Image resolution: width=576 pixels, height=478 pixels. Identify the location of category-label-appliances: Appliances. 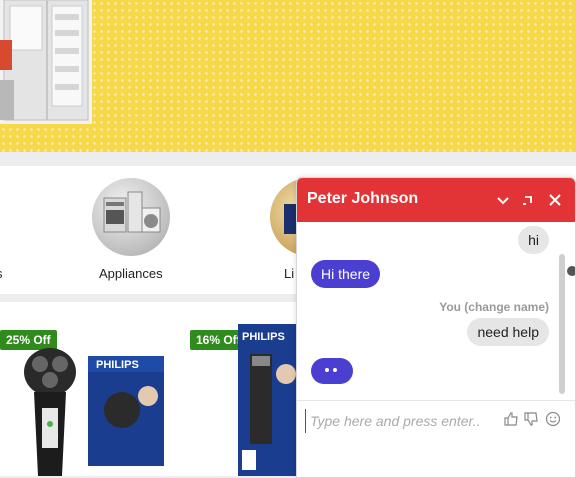
(131, 273).